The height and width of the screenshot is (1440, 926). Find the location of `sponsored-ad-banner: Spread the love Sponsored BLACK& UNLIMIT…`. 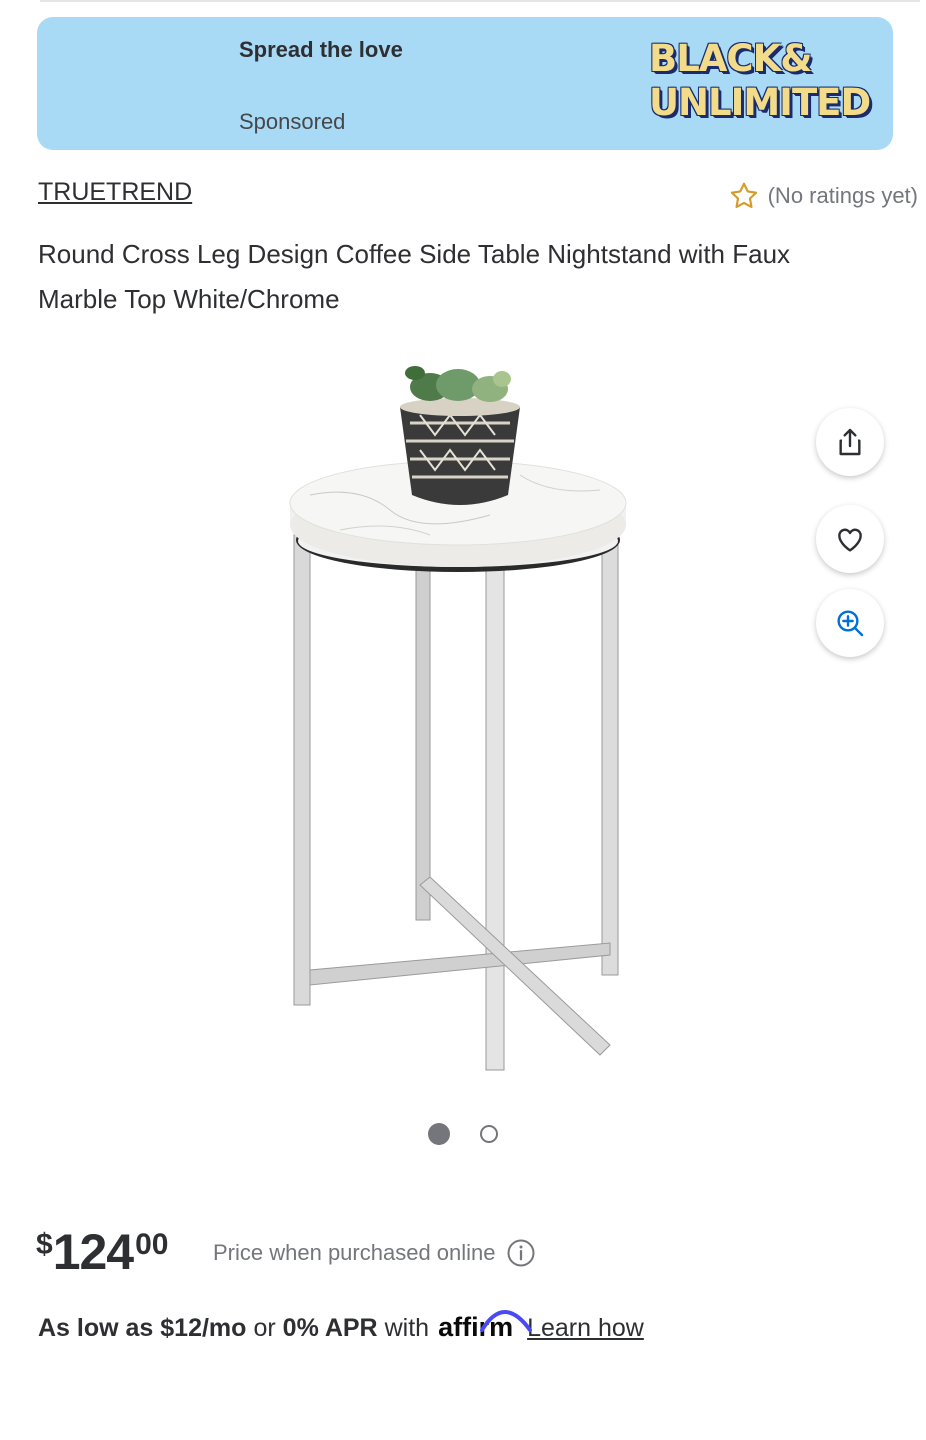

sponsored-ad-banner: Spread the love Sponsored BLACK& UNLIMIT… is located at coordinates (465, 83).